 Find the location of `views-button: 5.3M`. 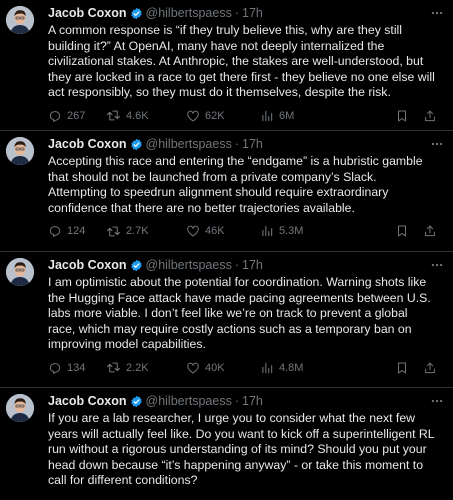

views-button: 5.3M is located at coordinates (290, 231).